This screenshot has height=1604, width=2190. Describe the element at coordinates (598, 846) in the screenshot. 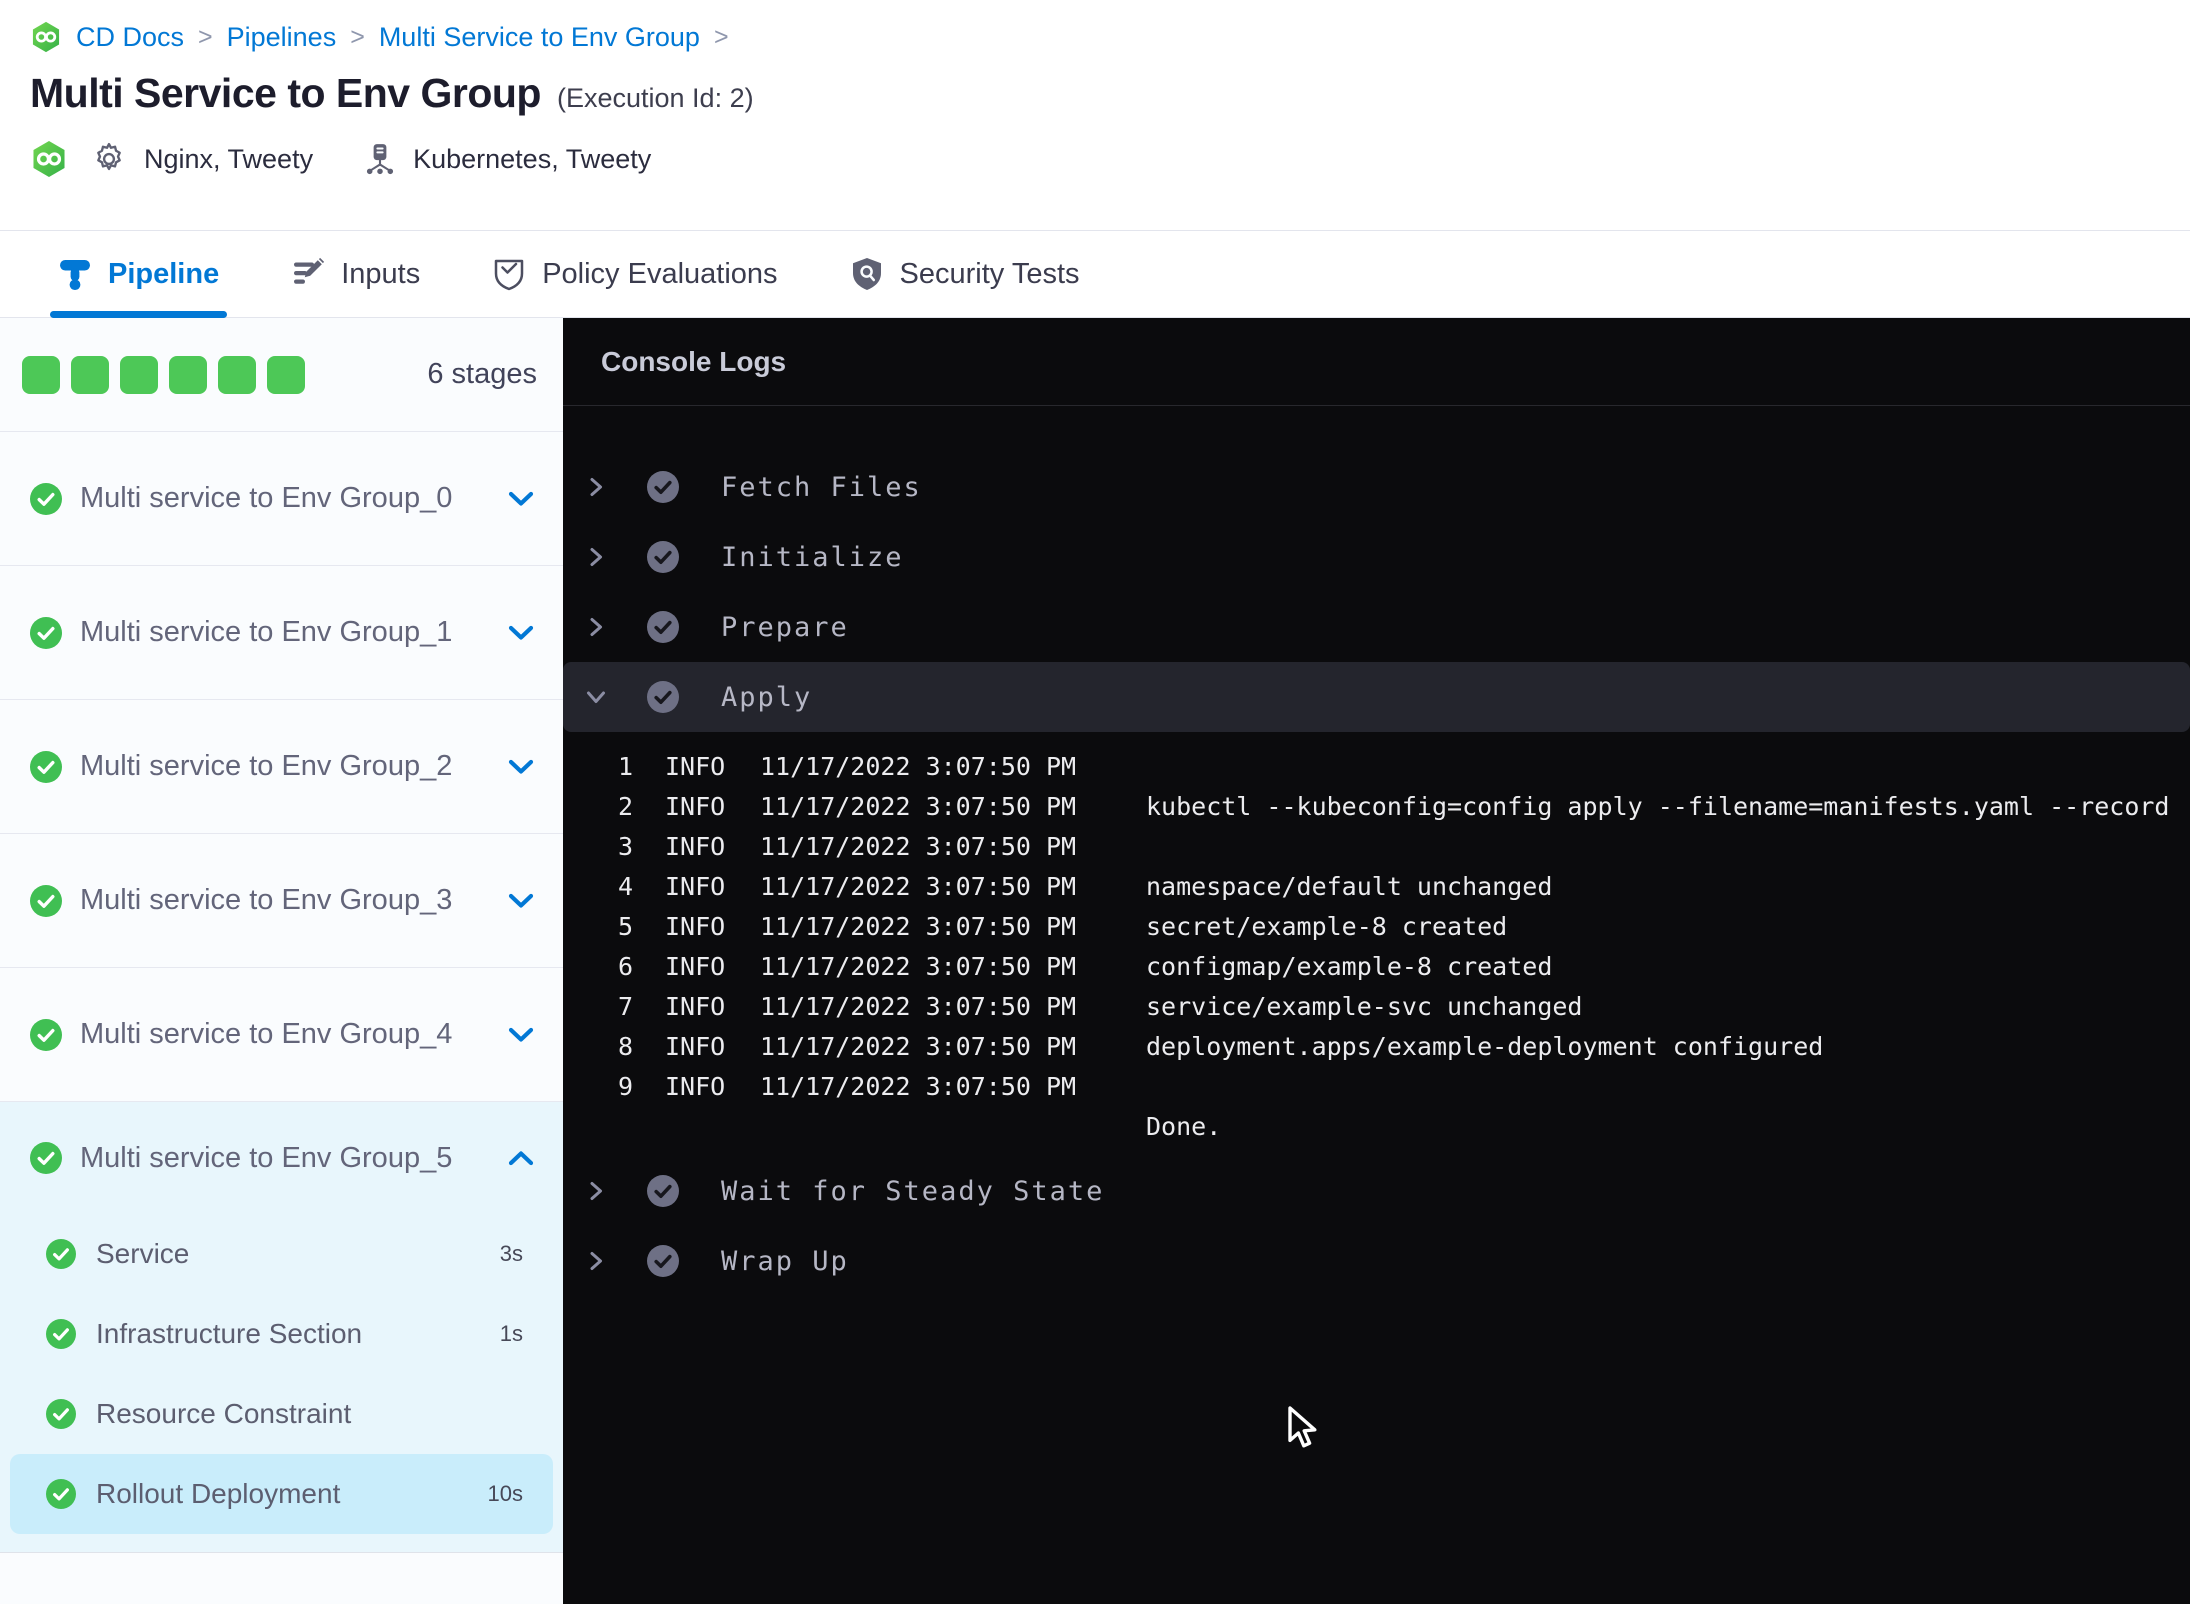

I see `log-line-number: 3` at that location.